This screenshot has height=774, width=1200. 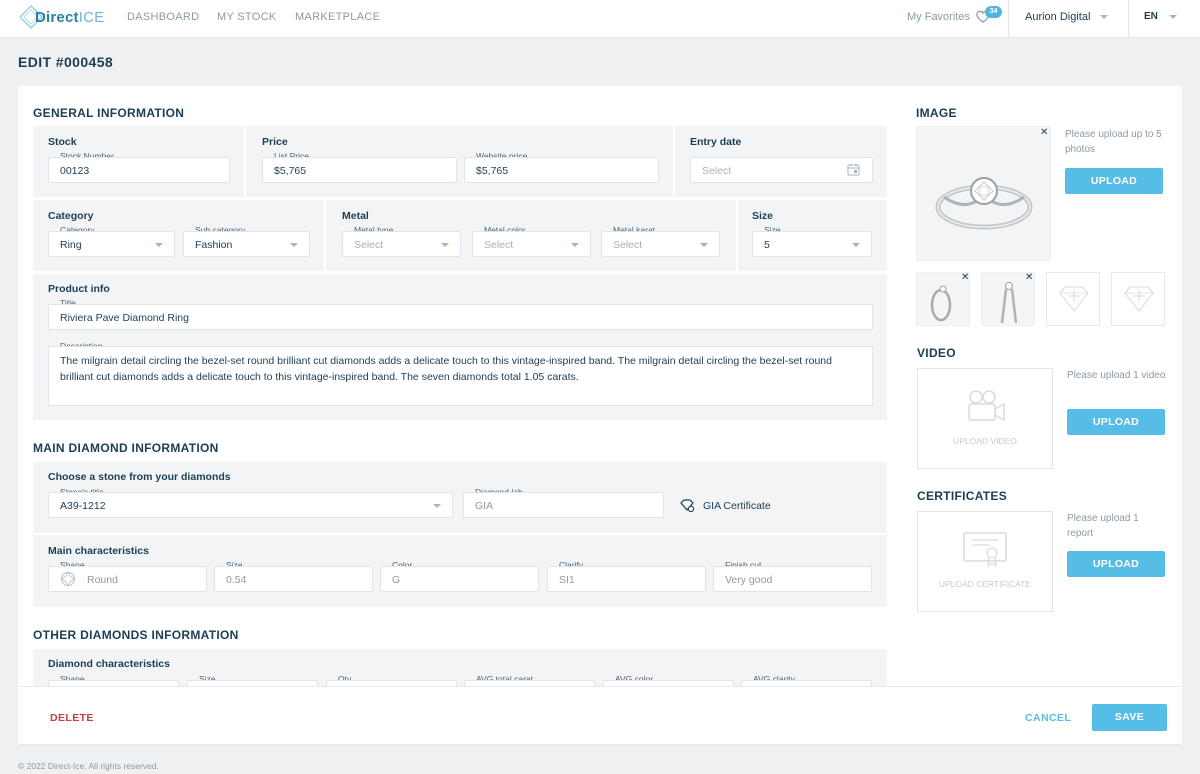 I want to click on other-diamonds-heading: OTHER DIAMONDS INFORMATION, so click(x=136, y=635).